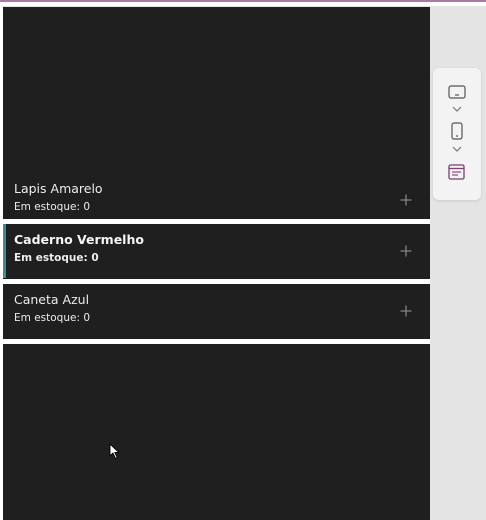 Image resolution: width=486 pixels, height=520 pixels. I want to click on item-separator, so click(216, 341).